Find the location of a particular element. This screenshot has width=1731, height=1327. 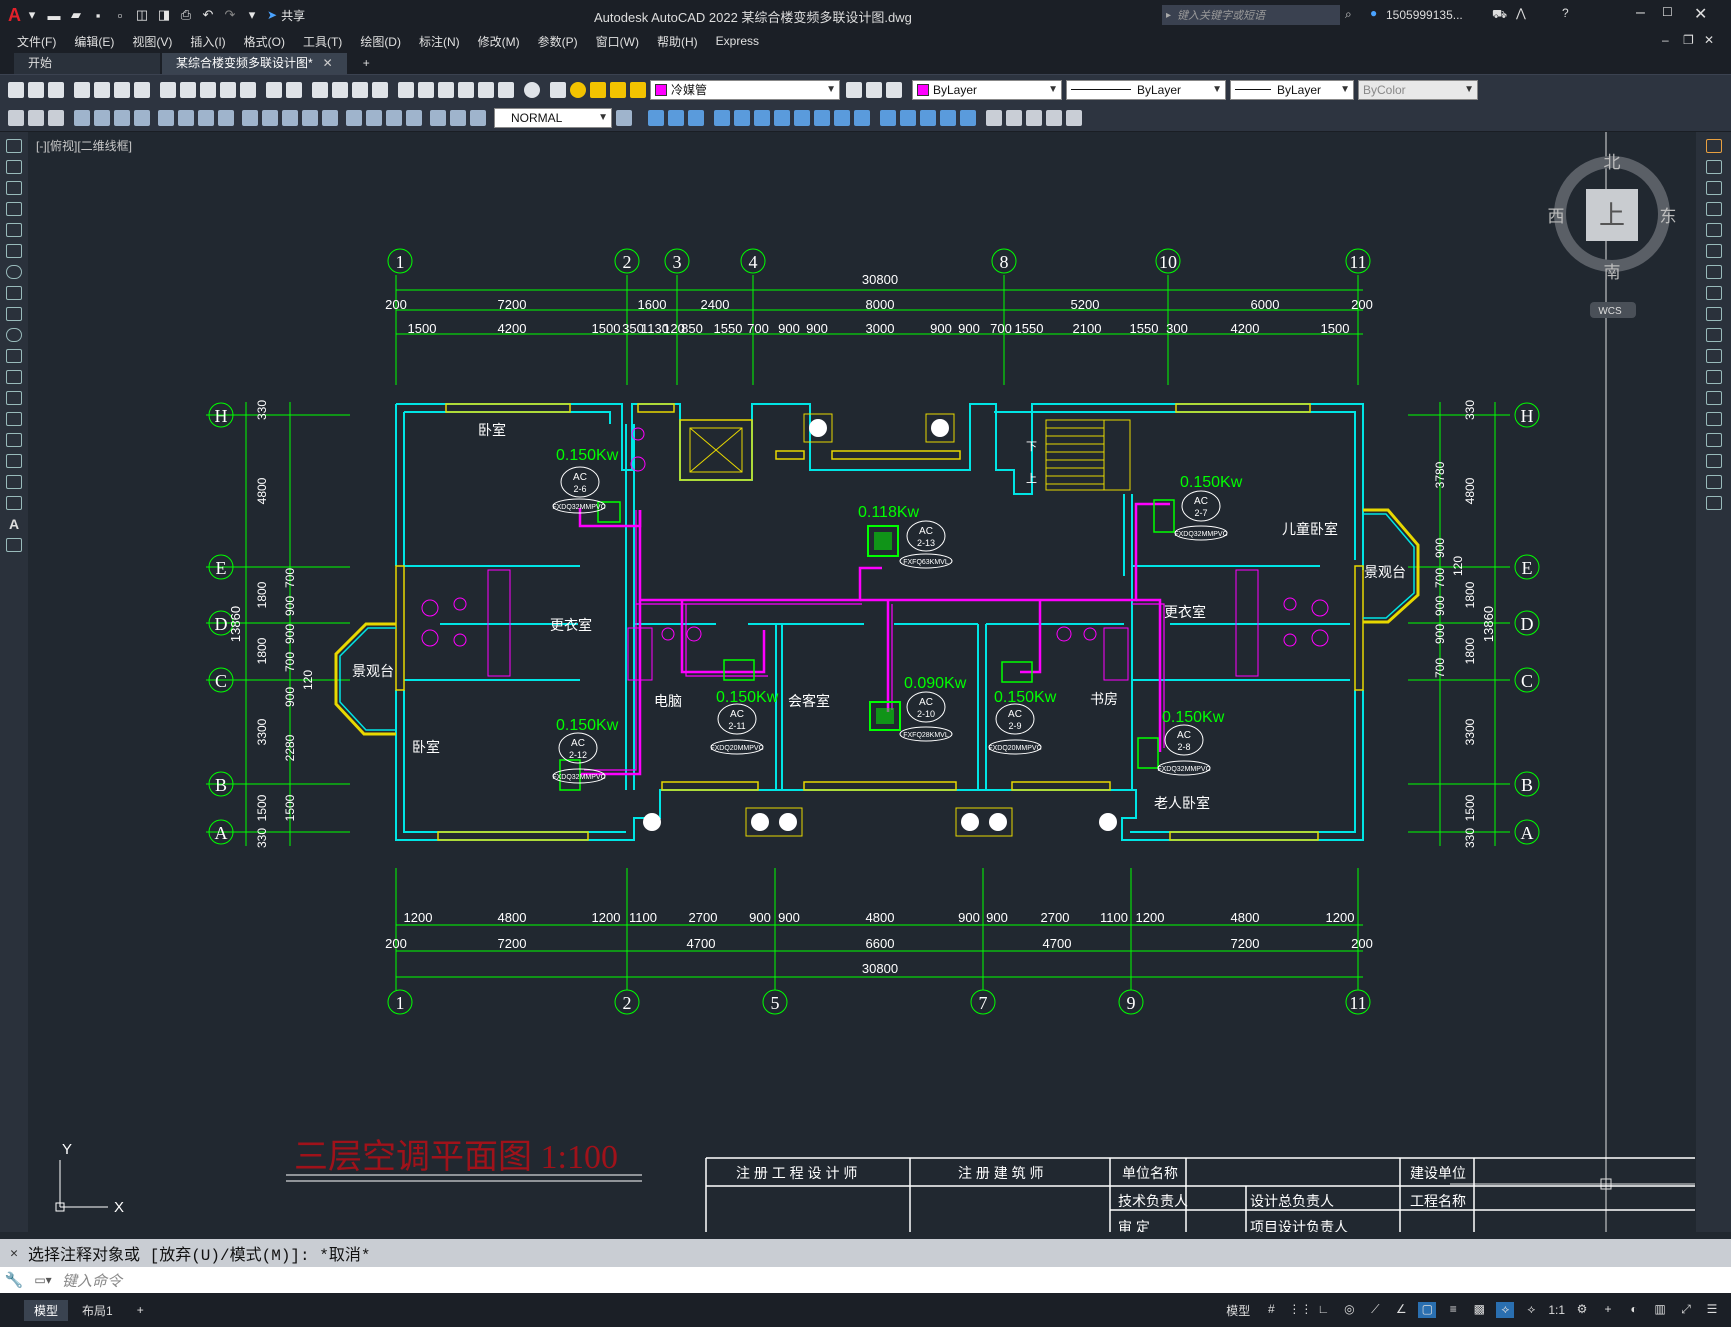

center-mark-icon is located at coordinates (374, 117).